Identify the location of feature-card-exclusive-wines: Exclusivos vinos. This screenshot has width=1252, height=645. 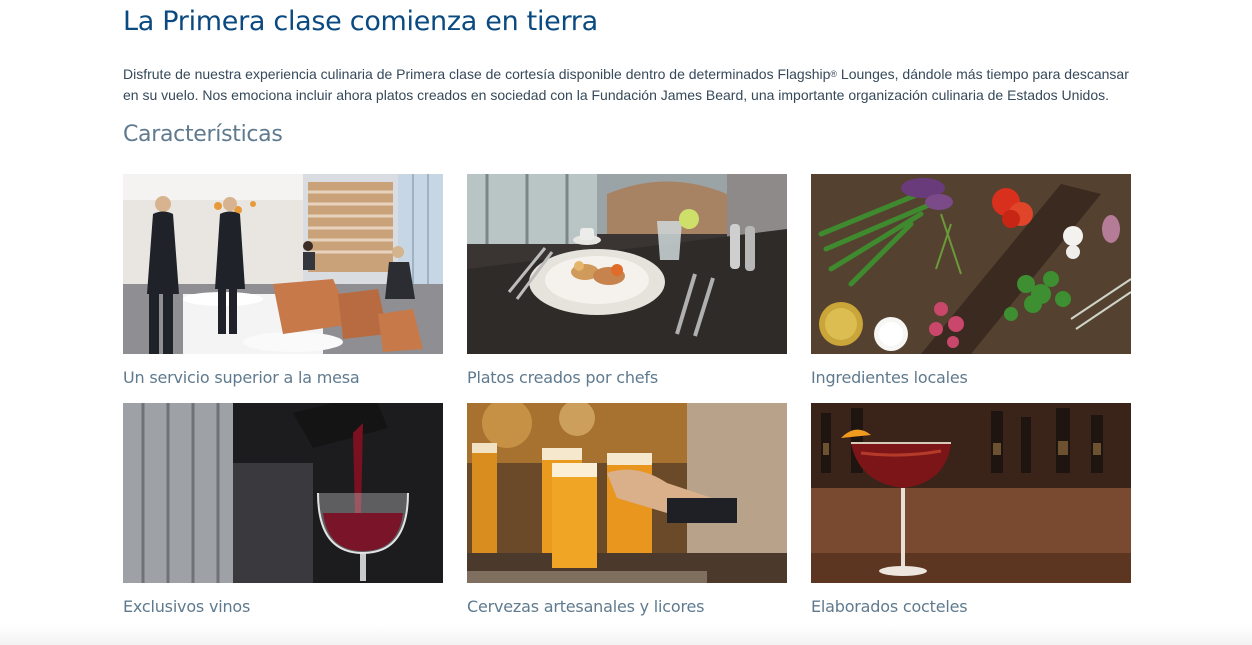
(283, 509).